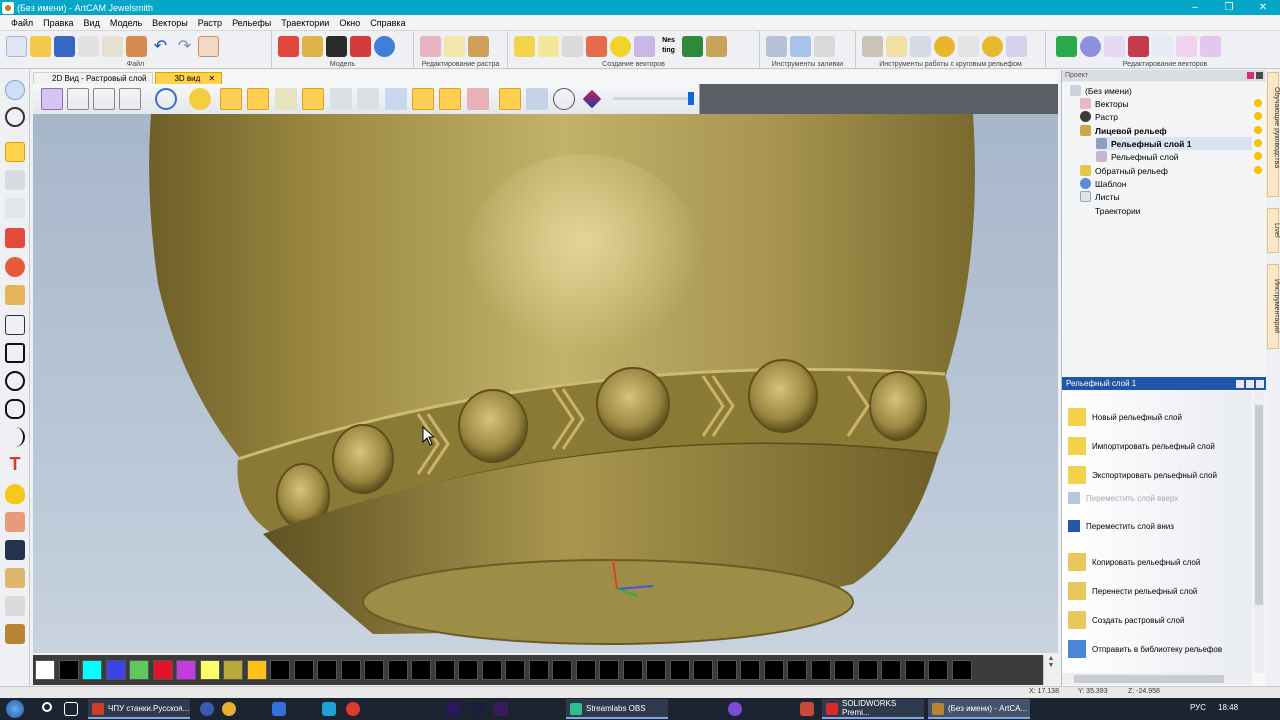  What do you see at coordinates (1158, 620) in the screenshot?
I see `create-raster-layer-button: Создать растровый слой` at bounding box center [1158, 620].